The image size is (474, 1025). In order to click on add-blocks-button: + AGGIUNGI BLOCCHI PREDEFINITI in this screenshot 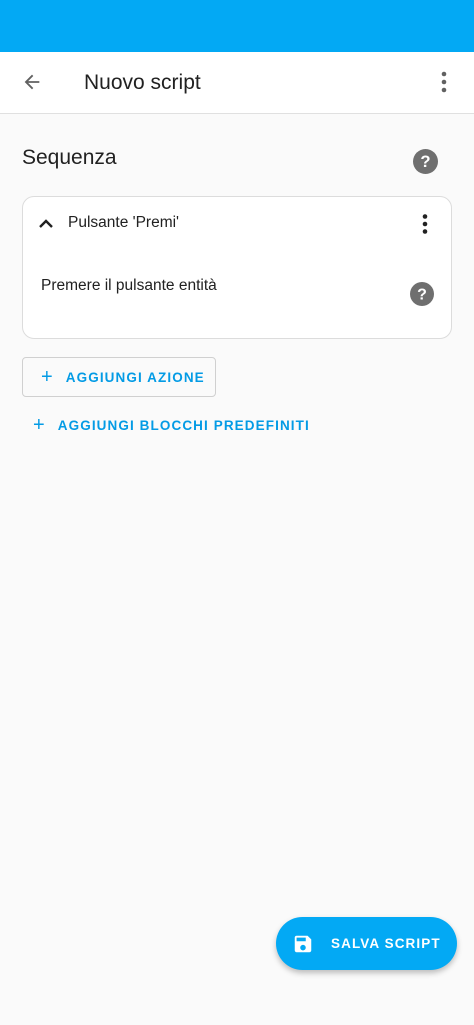, I will do `click(171, 425)`.